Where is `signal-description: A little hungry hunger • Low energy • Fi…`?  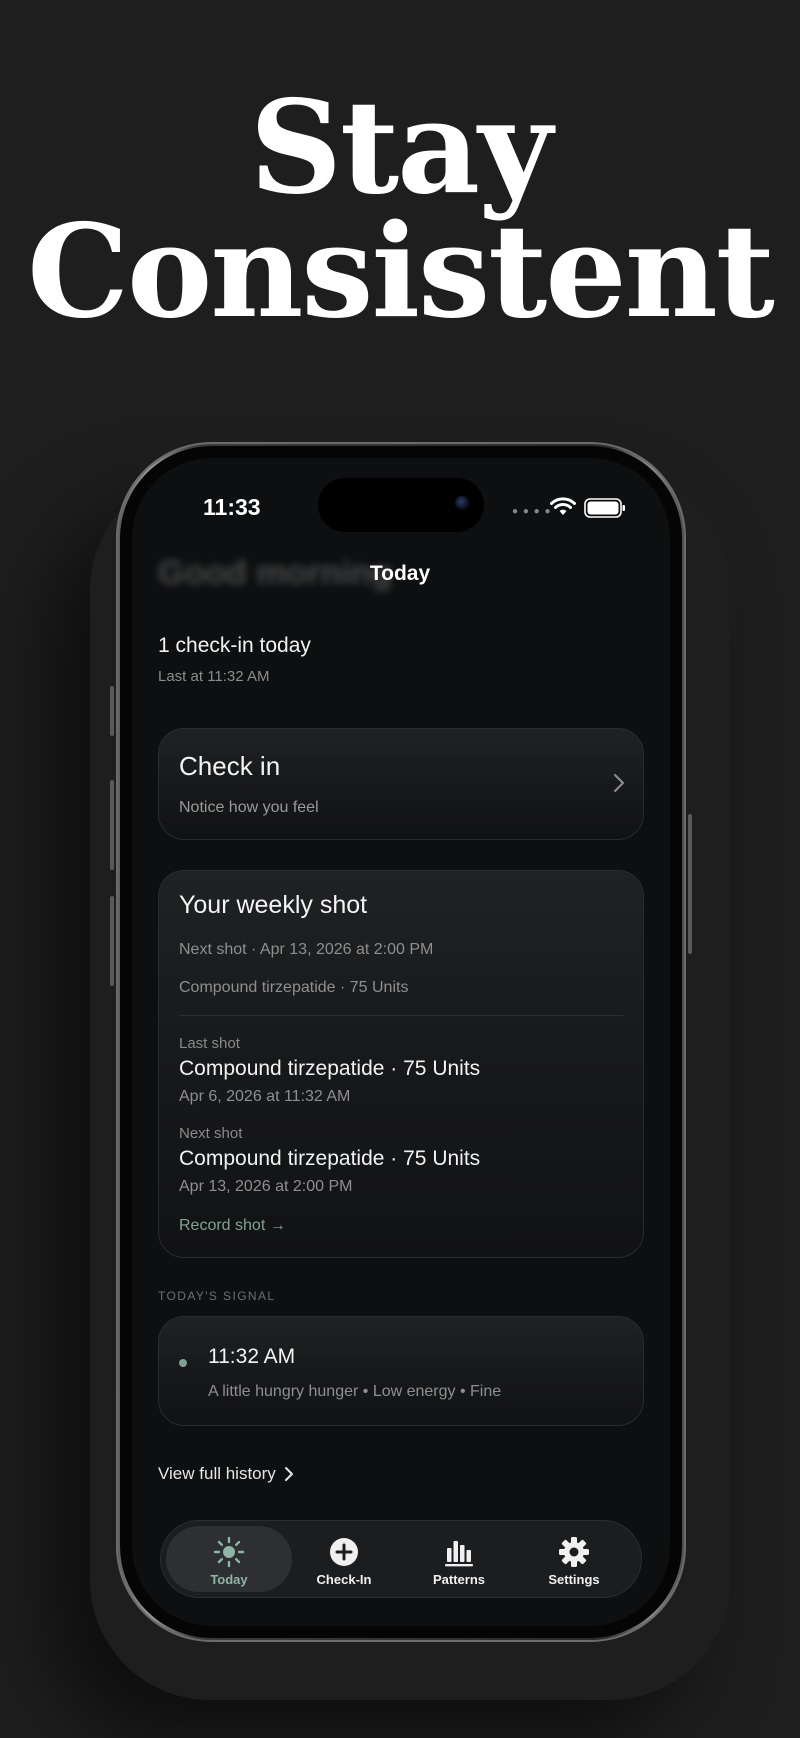 signal-description: A little hungry hunger • Low energy • Fi… is located at coordinates (355, 1391).